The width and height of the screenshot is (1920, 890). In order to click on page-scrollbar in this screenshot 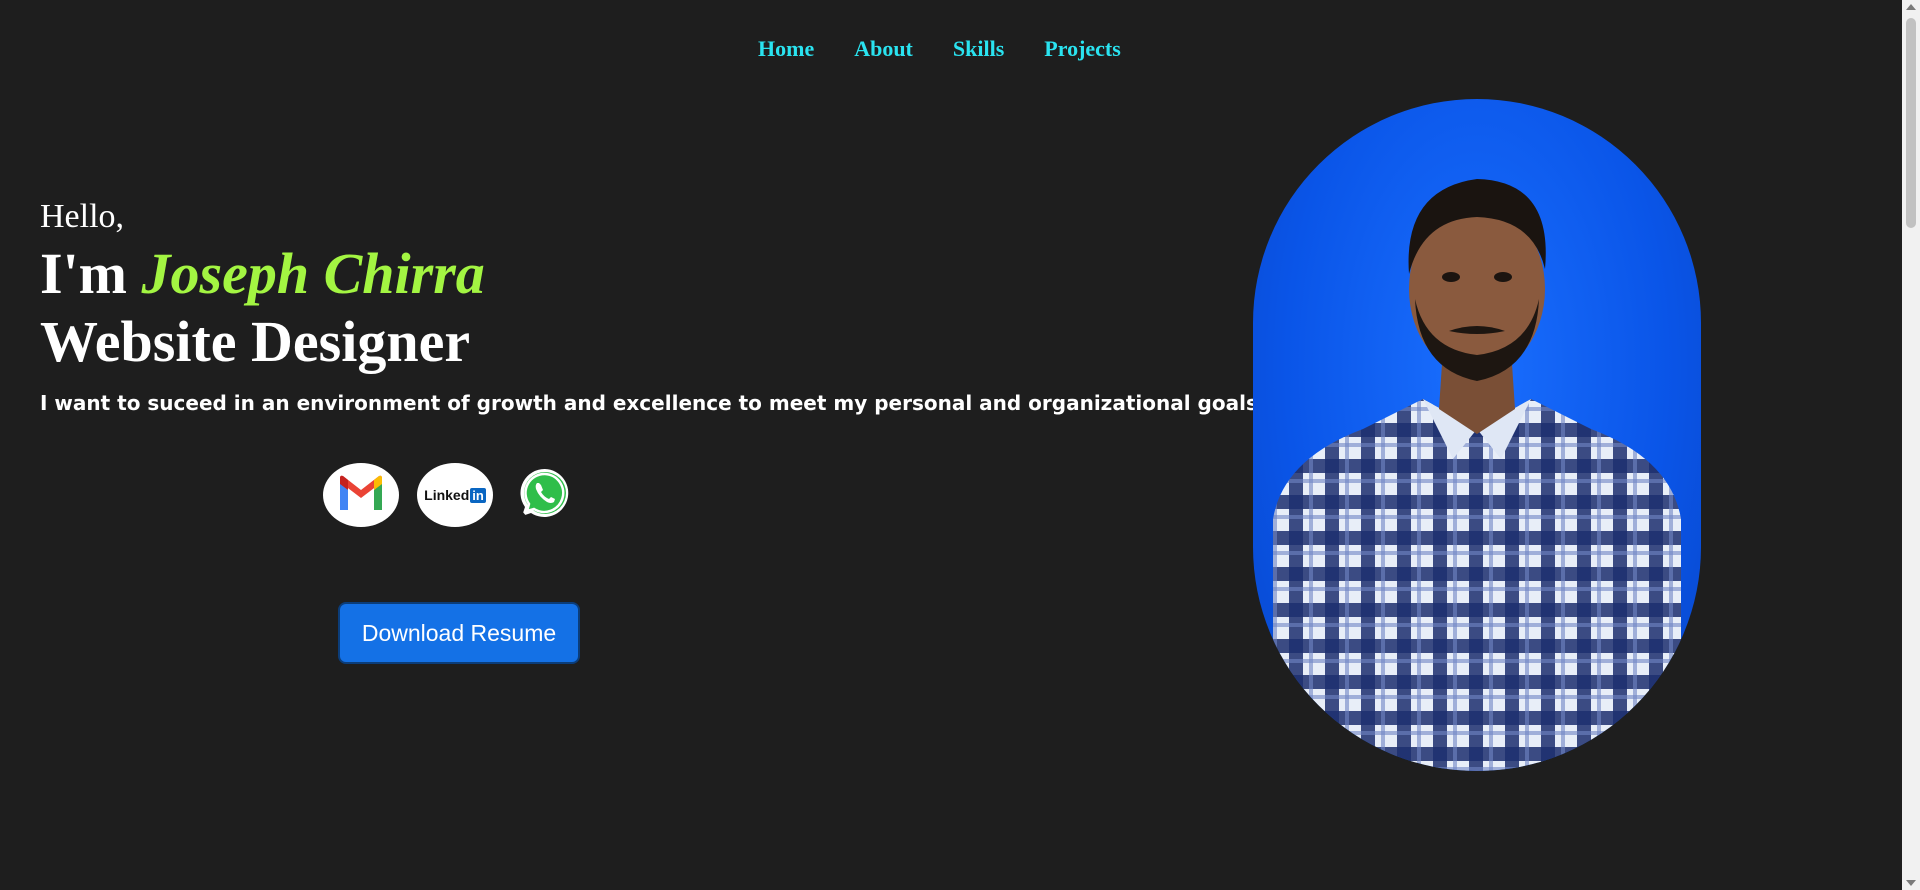, I will do `click(1911, 445)`.